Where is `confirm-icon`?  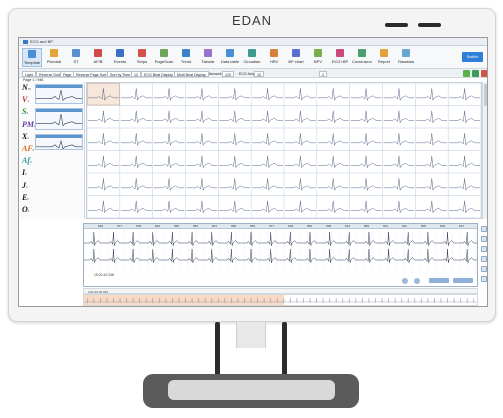 confirm-icon is located at coordinates (466, 73).